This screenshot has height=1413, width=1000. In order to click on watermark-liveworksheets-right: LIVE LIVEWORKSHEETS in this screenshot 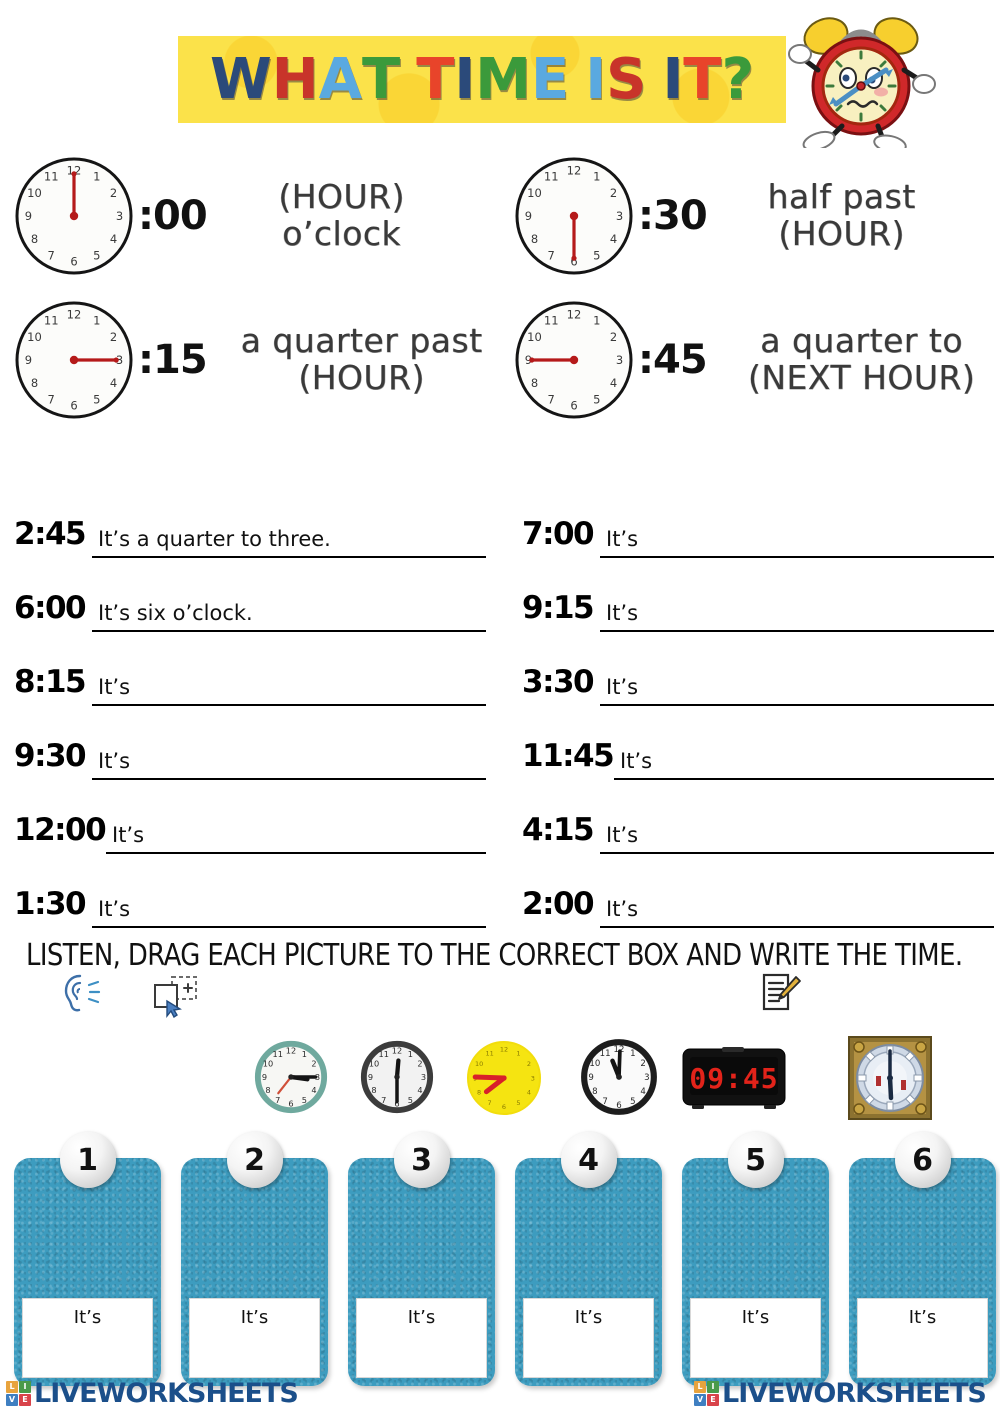, I will do `click(840, 1393)`.